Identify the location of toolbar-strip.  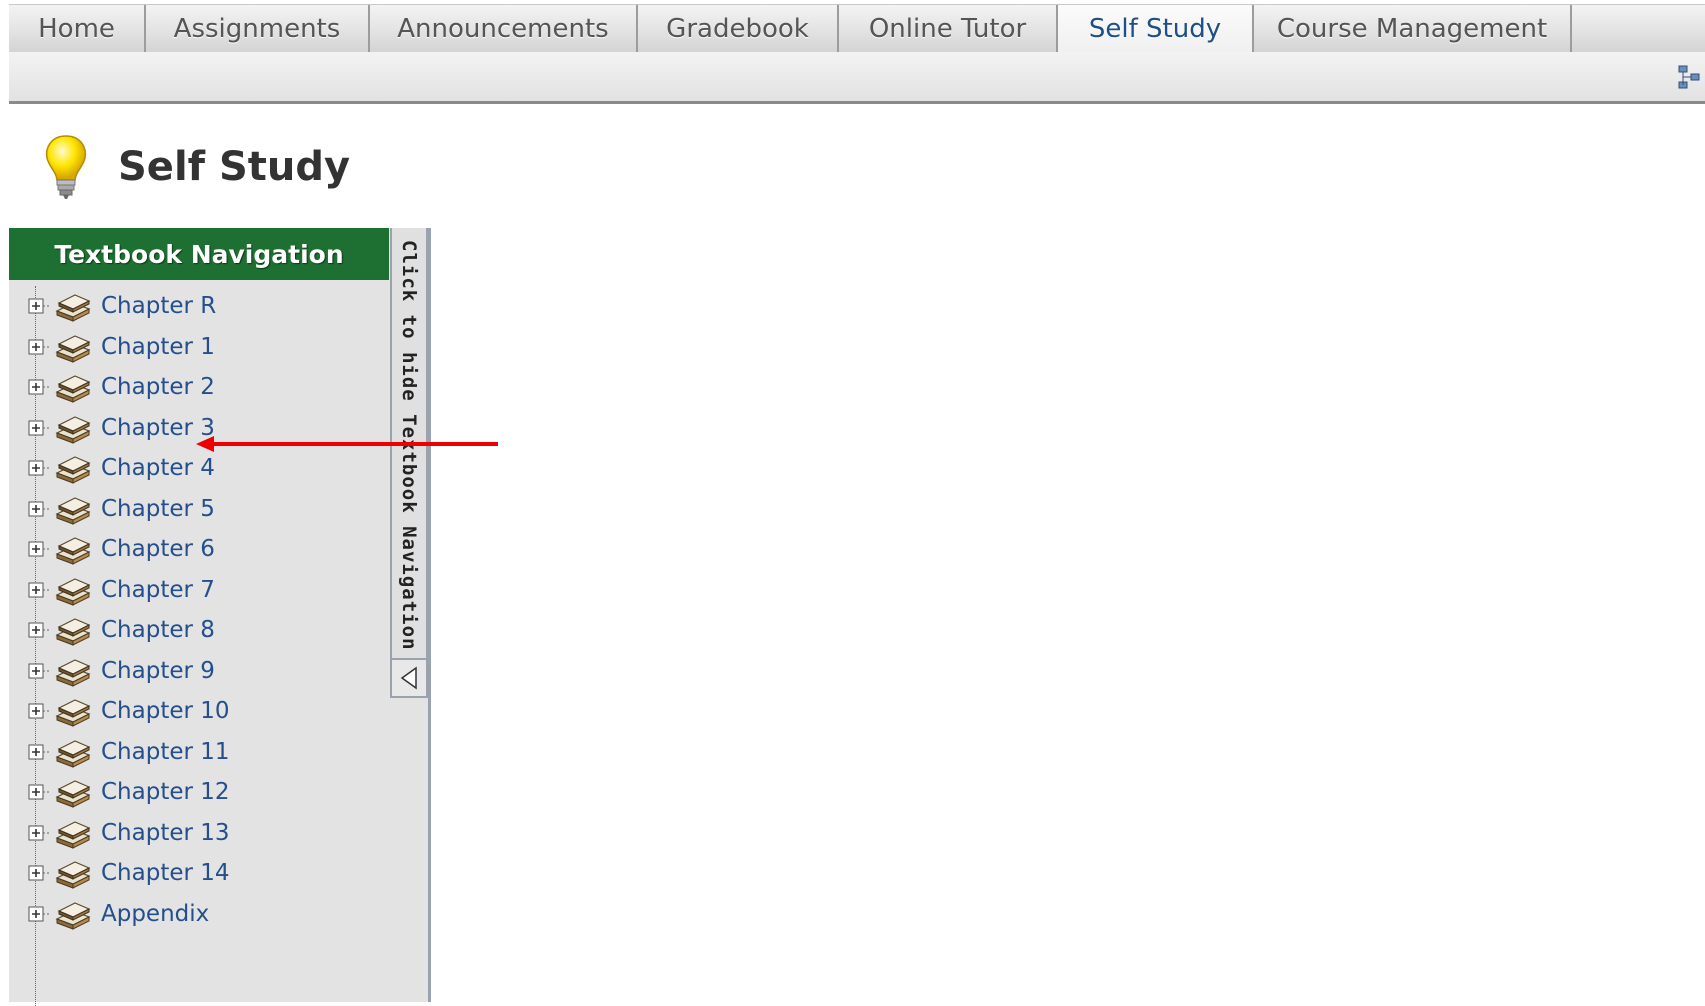
(857, 78).